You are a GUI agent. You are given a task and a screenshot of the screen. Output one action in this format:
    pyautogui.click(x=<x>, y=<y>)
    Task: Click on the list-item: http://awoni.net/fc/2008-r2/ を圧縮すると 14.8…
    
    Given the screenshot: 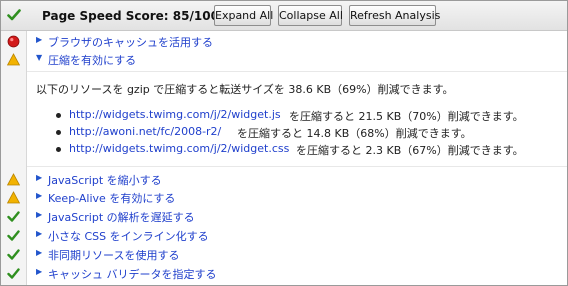 What is the action you would take?
    pyautogui.click(x=306, y=132)
    